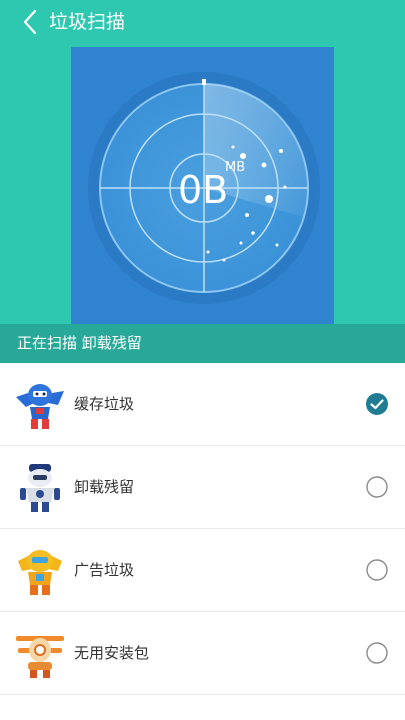  I want to click on radar-marker, so click(204, 82).